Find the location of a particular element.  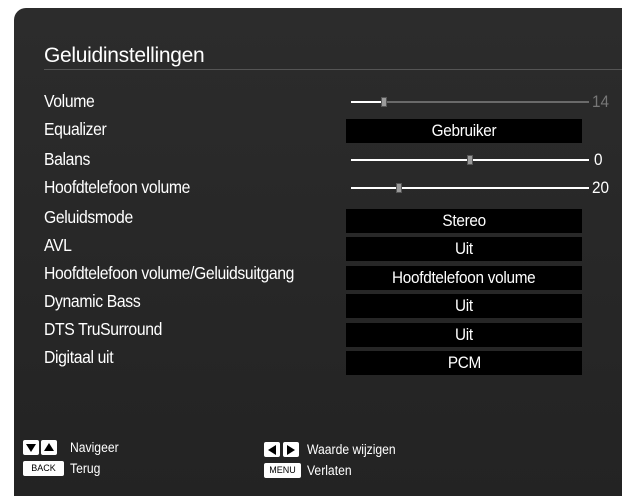

balance-value: 0 is located at coordinates (598, 159).